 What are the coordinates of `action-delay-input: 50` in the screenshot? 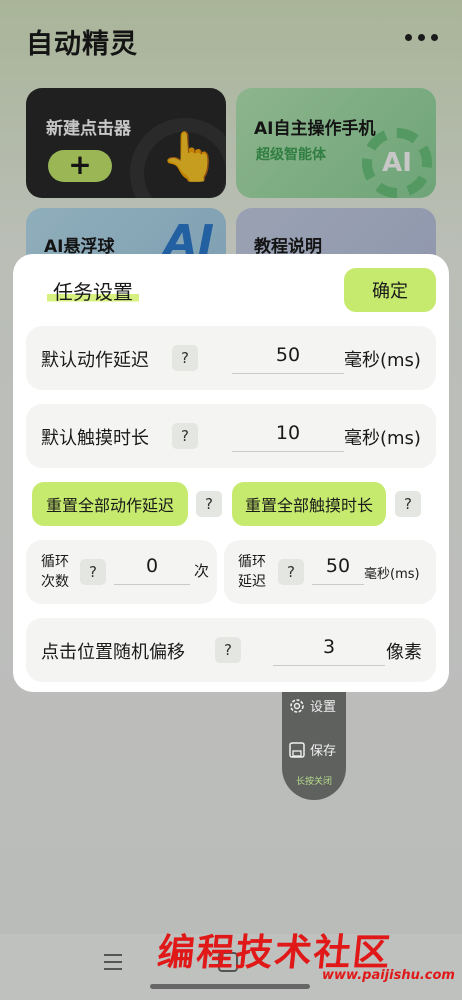 It's located at (288, 359).